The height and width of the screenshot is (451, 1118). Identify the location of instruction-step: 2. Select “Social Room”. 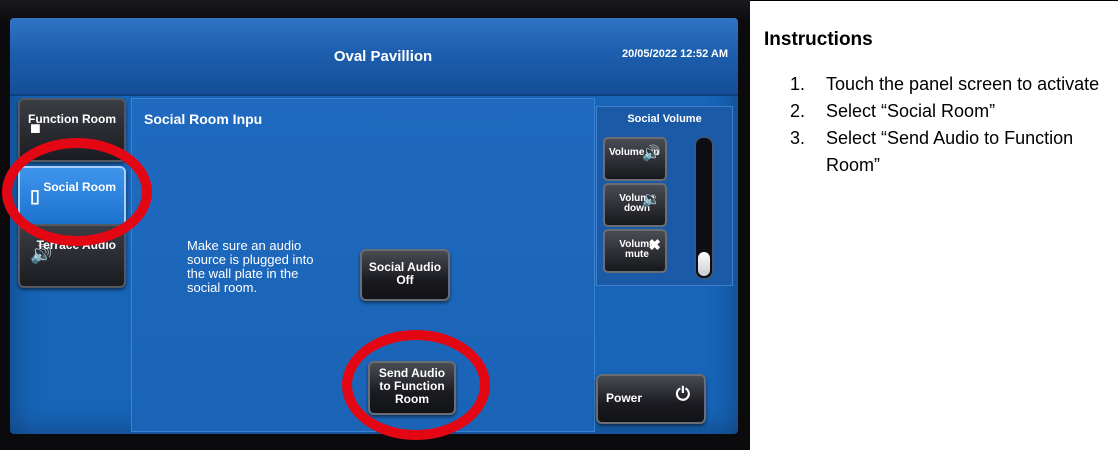
(948, 111).